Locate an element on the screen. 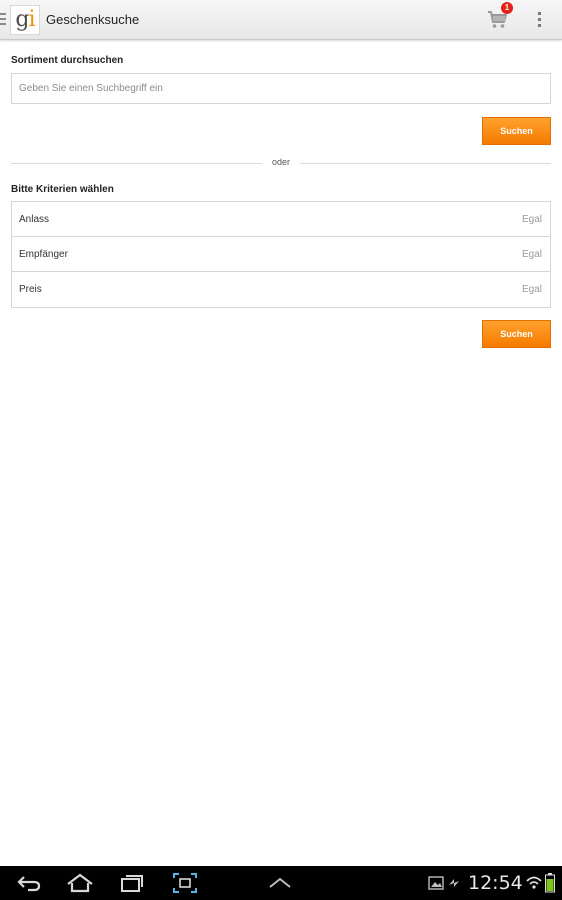  criteria-list: Anlass Egal Empfänger Egal Preis Egal is located at coordinates (281, 254).